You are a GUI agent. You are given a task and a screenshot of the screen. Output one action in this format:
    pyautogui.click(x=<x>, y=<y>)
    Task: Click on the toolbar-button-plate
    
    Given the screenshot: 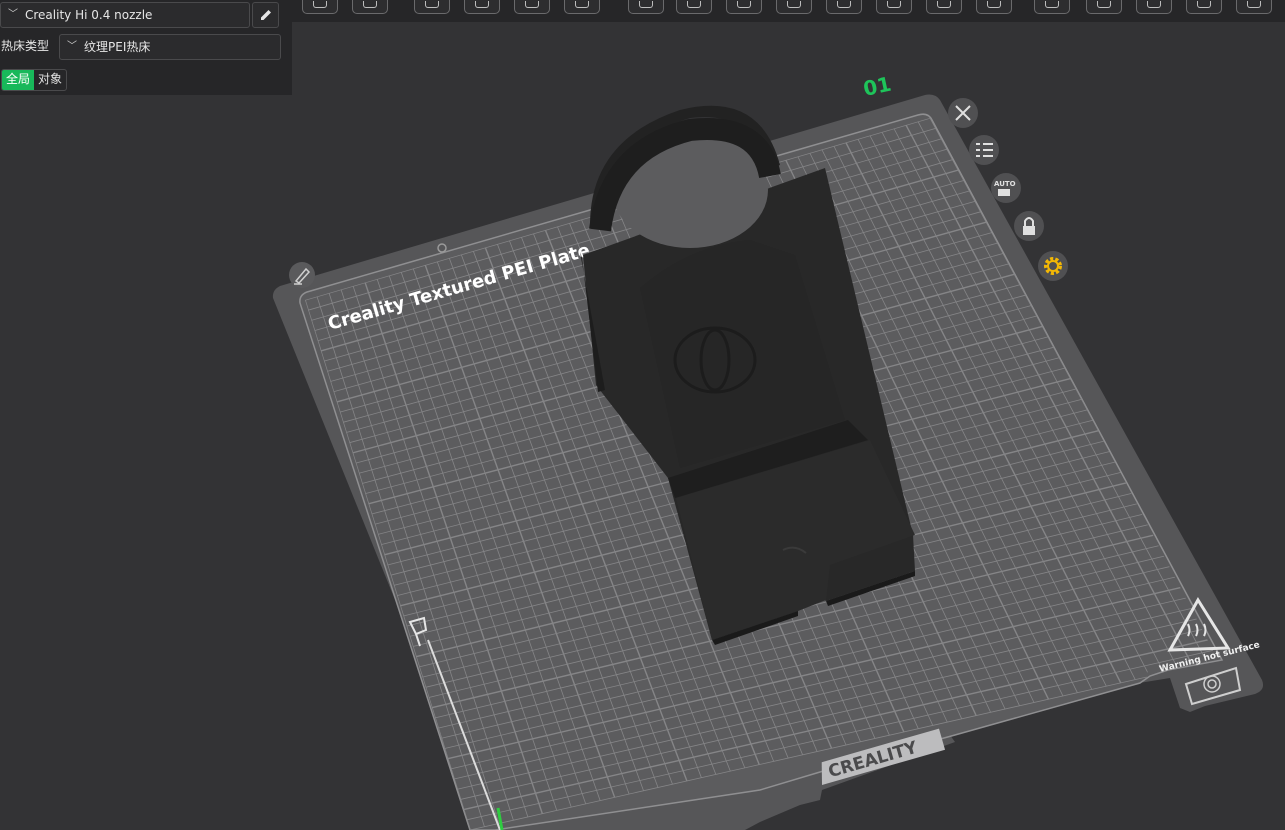 What is the action you would take?
    pyautogui.click(x=646, y=7)
    